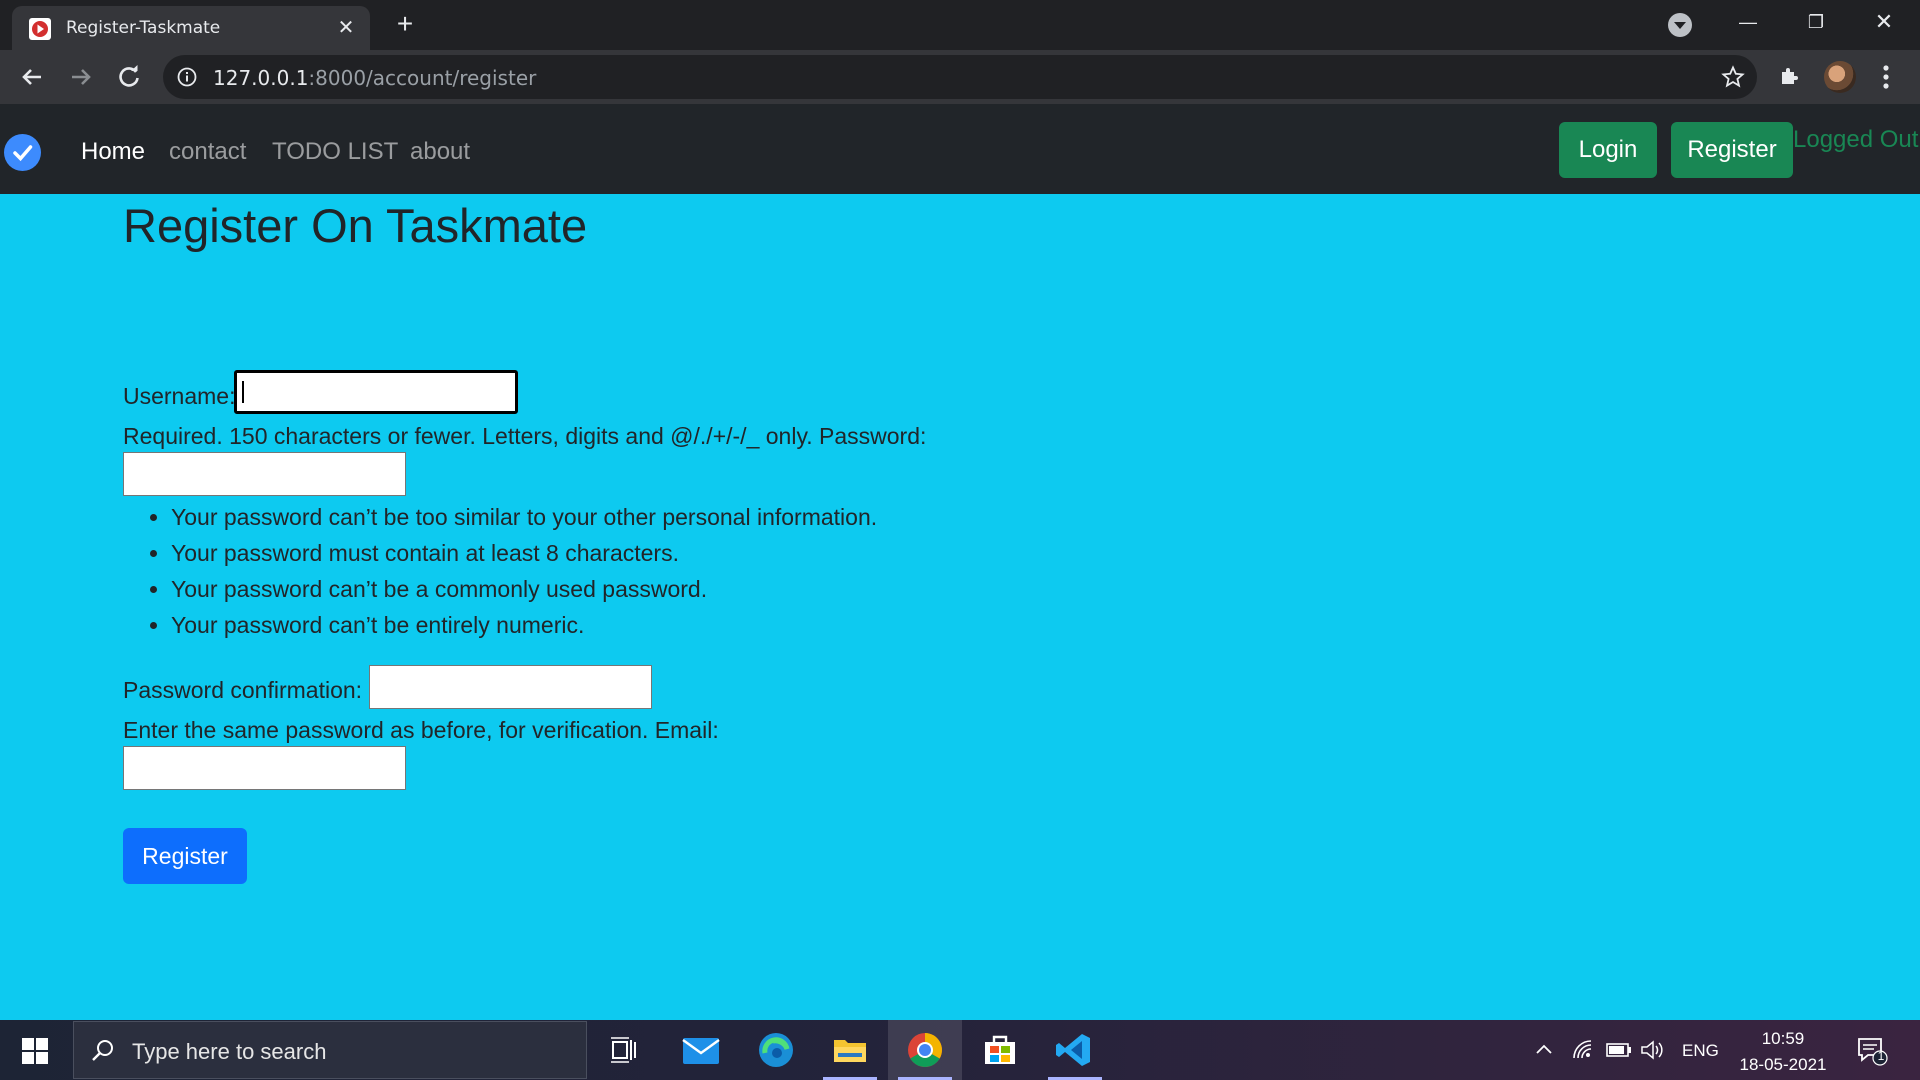 Image resolution: width=1920 pixels, height=1080 pixels. What do you see at coordinates (335, 152) in the screenshot?
I see `nav-todo-list: TODO LIST` at bounding box center [335, 152].